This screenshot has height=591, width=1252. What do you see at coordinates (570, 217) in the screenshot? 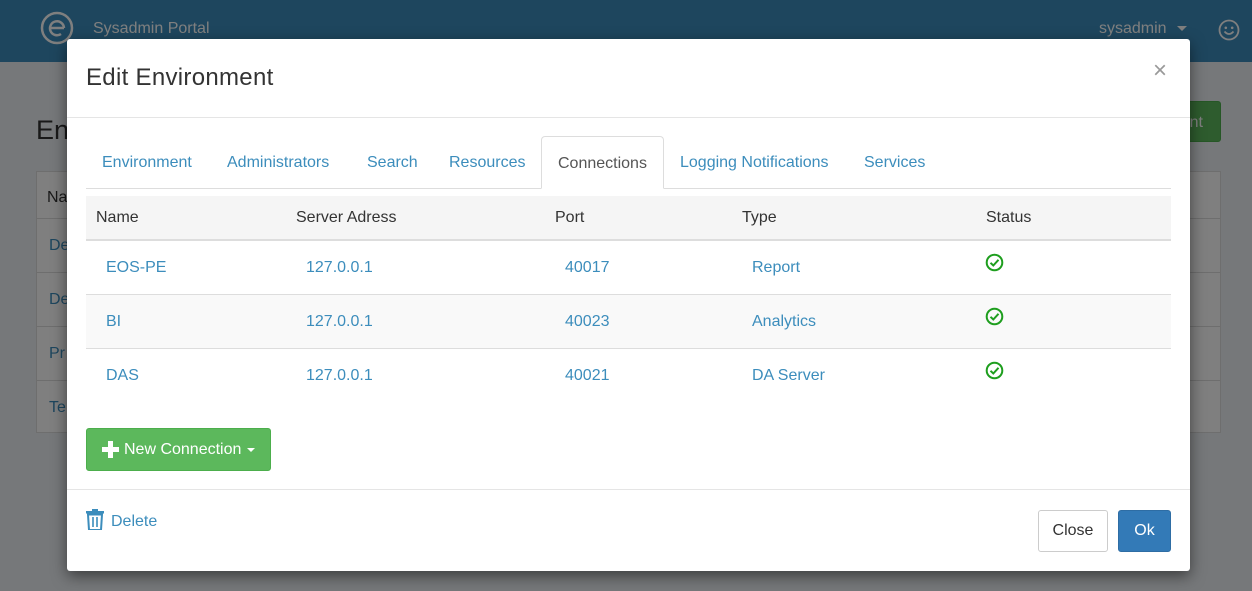
I see `header-port: Port` at bounding box center [570, 217].